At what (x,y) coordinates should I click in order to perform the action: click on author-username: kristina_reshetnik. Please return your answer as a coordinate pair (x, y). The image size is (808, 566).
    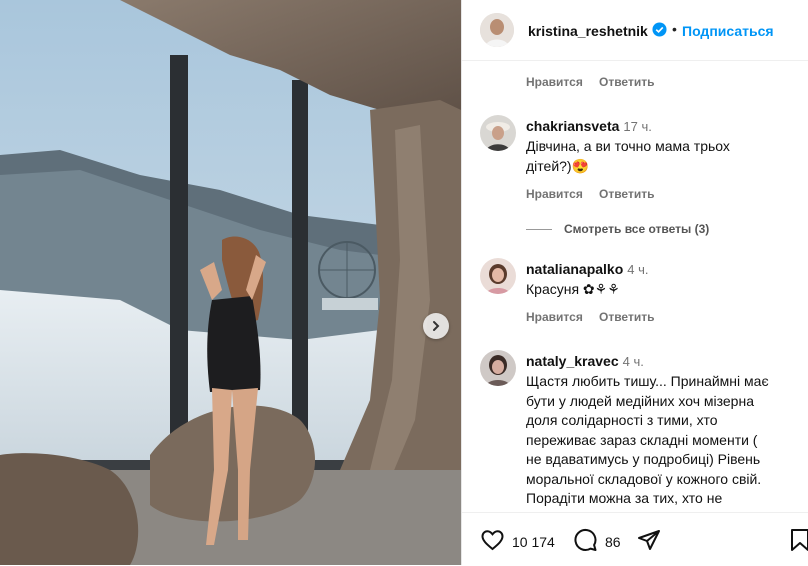
    Looking at the image, I should click on (588, 31).